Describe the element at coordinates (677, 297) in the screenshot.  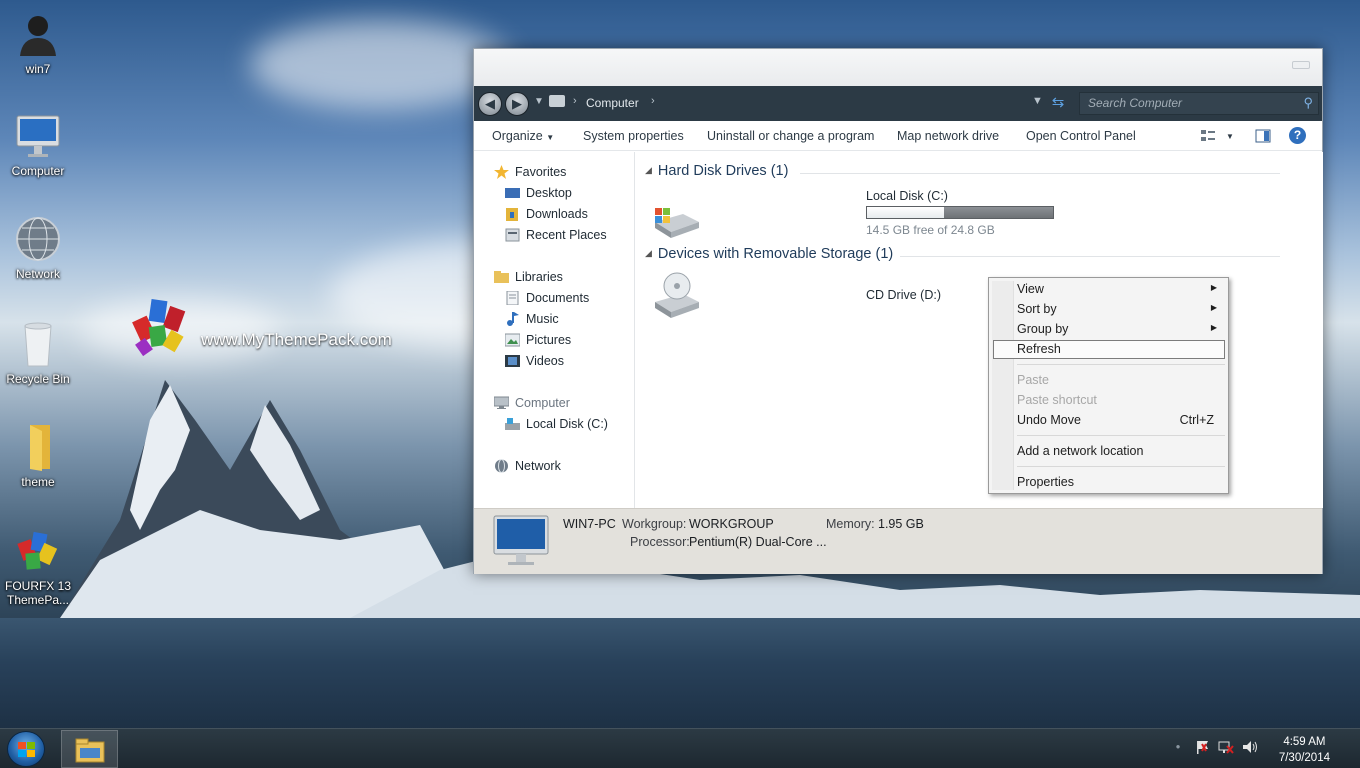
I see `cd-drive-icon` at that location.